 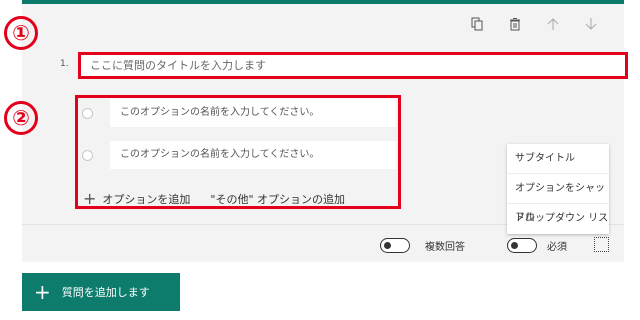 I want to click on annotation-marker-2: ②, so click(x=21, y=118).